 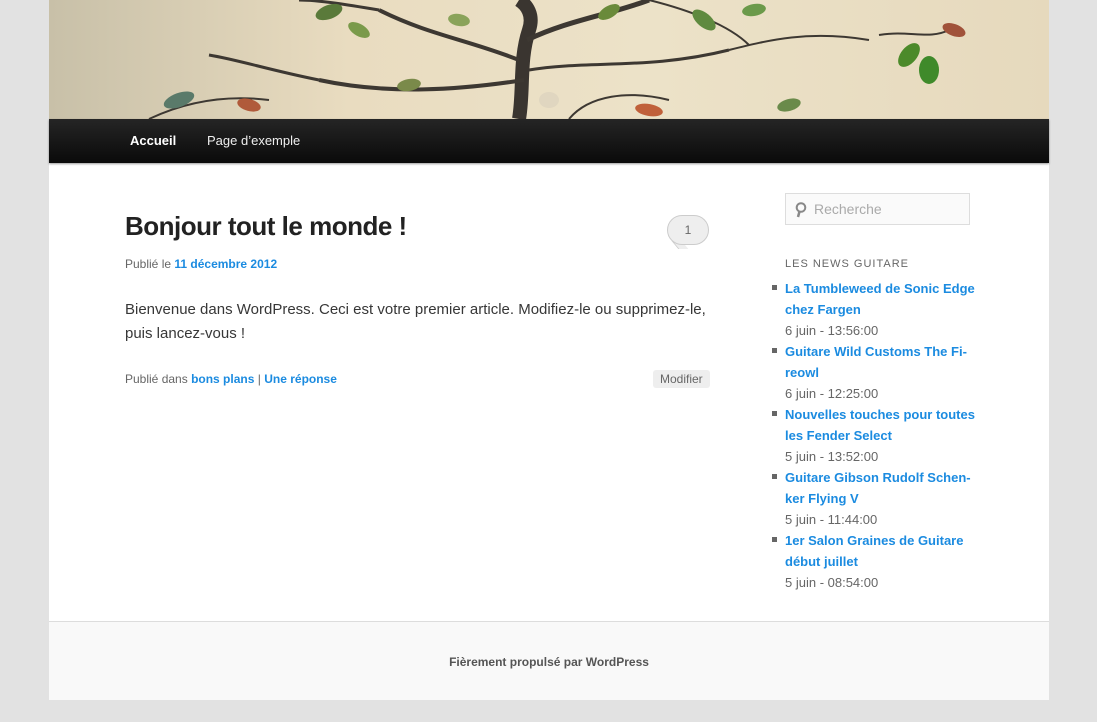 What do you see at coordinates (153, 141) in the screenshot?
I see `nav-item-home: Accueil` at bounding box center [153, 141].